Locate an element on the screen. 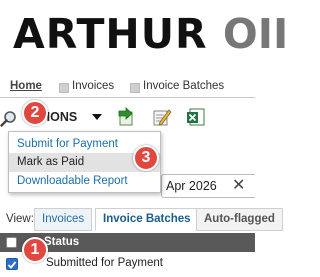  row-status: Submitted for Payment is located at coordinates (104, 263).